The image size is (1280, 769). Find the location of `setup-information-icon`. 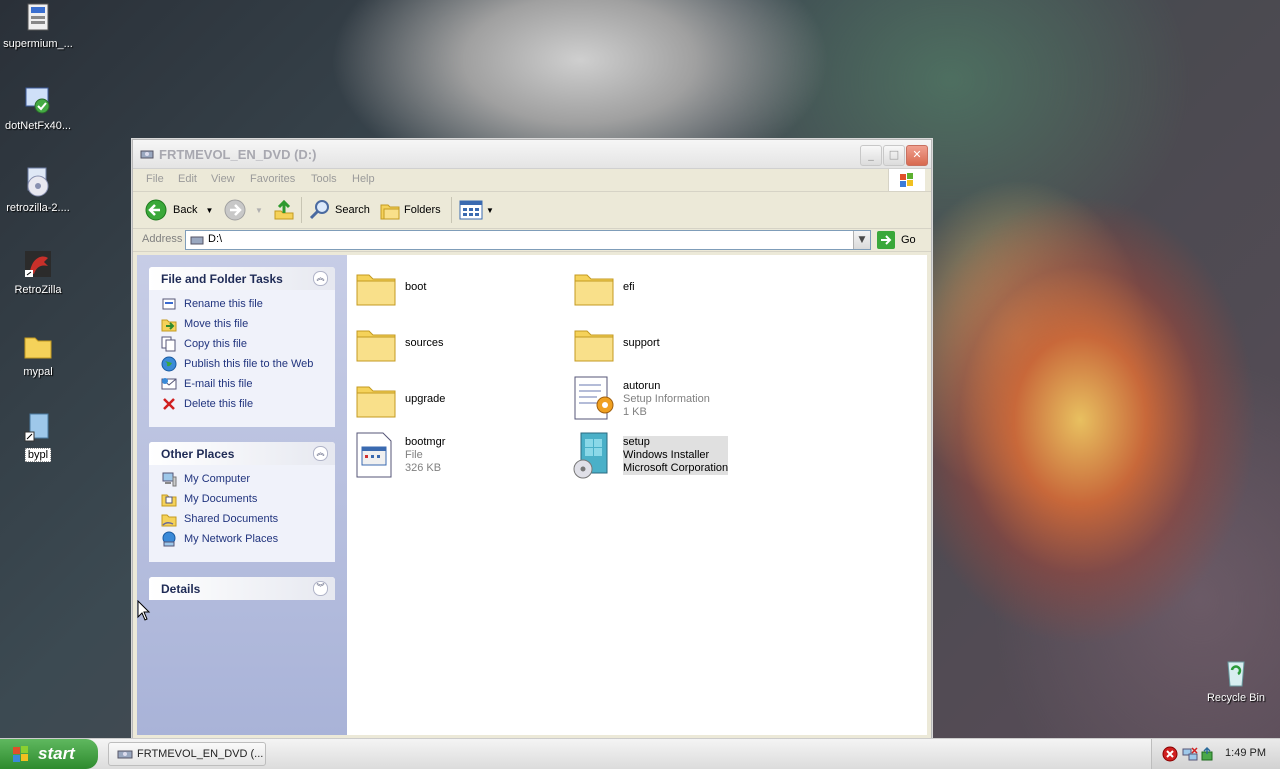

setup-information-icon is located at coordinates (594, 398).